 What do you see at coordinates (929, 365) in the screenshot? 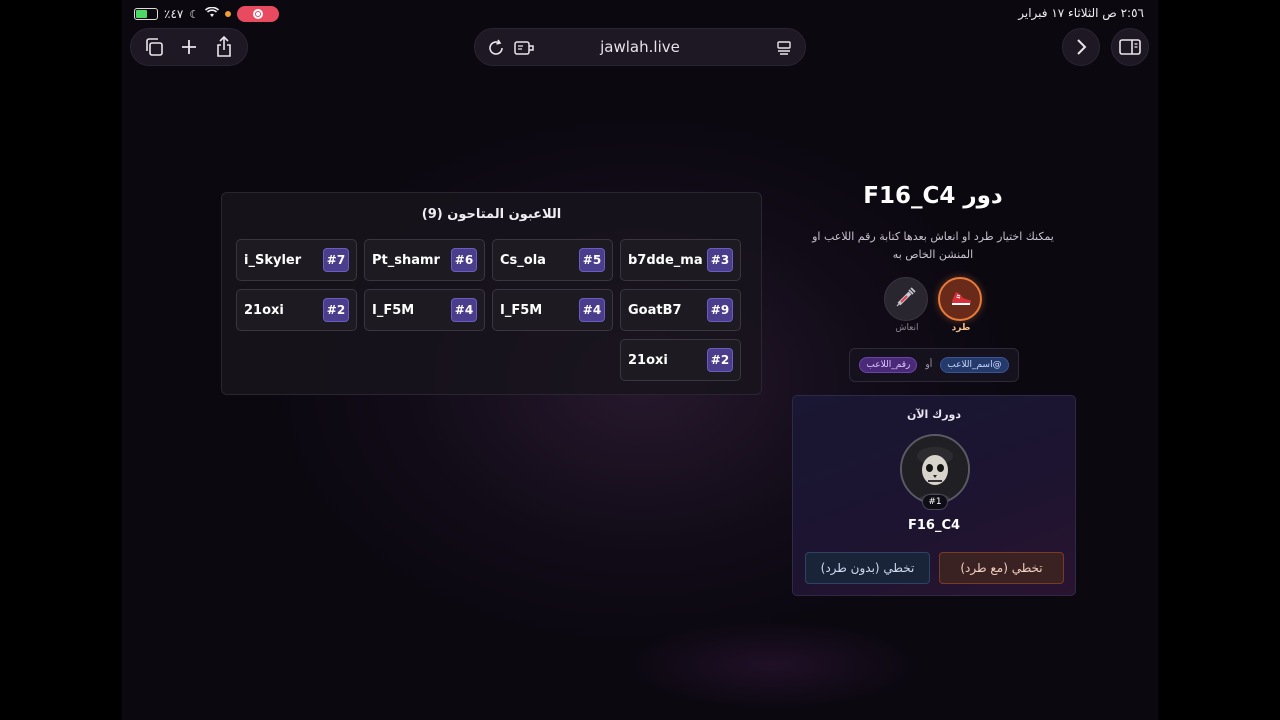
I see `or-text: أو` at bounding box center [929, 365].